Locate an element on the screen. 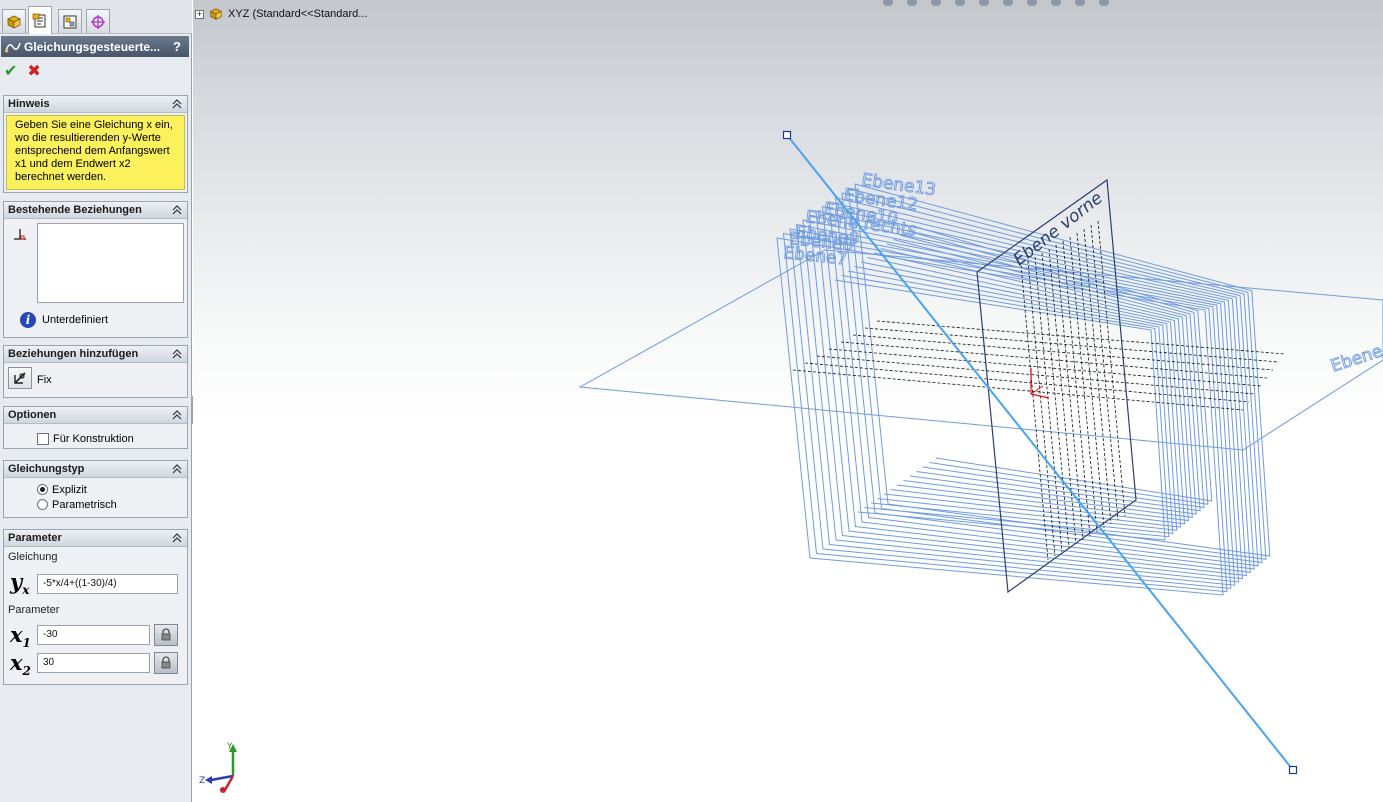 The width and height of the screenshot is (1383, 802). parameters-title: Parameter is located at coordinates (35, 538).